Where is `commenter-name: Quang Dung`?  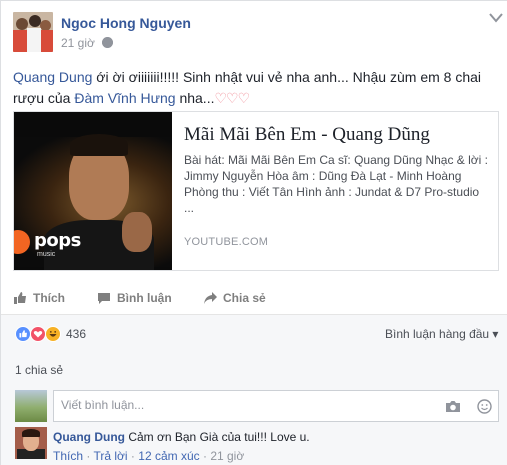
commenter-name: Quang Dung is located at coordinates (89, 437).